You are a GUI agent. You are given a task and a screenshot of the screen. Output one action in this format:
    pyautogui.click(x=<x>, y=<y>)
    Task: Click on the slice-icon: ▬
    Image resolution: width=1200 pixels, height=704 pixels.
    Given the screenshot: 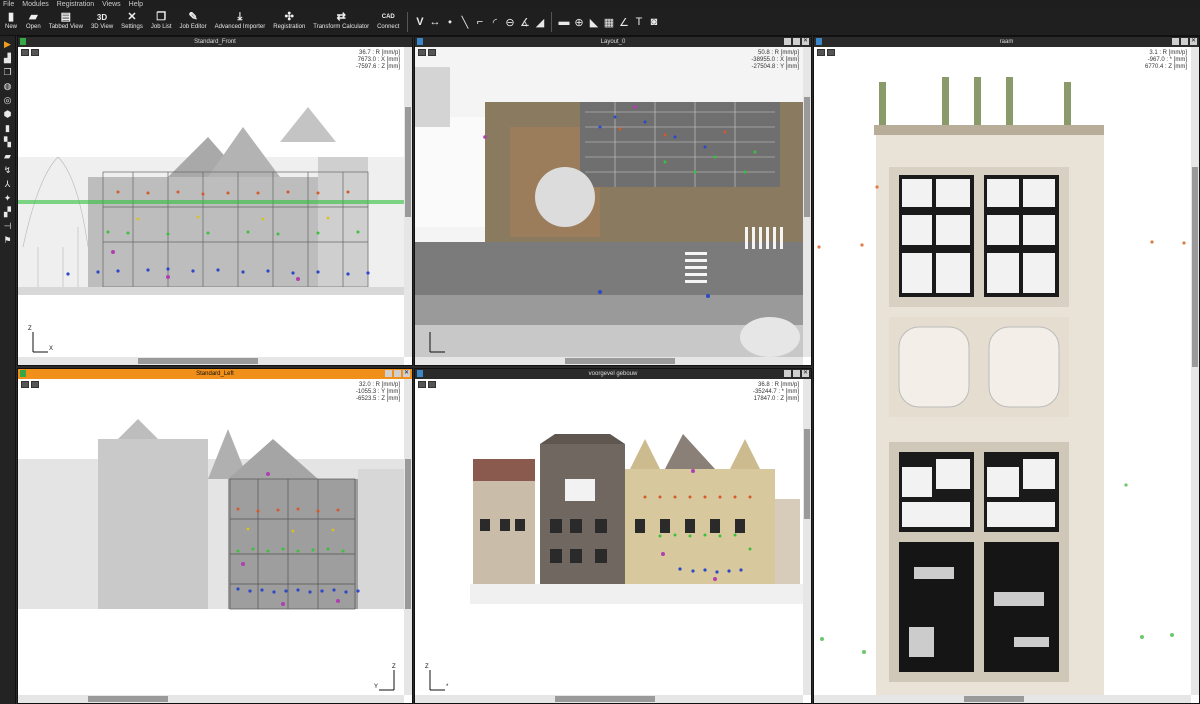 What is the action you would take?
    pyautogui.click(x=563, y=22)
    